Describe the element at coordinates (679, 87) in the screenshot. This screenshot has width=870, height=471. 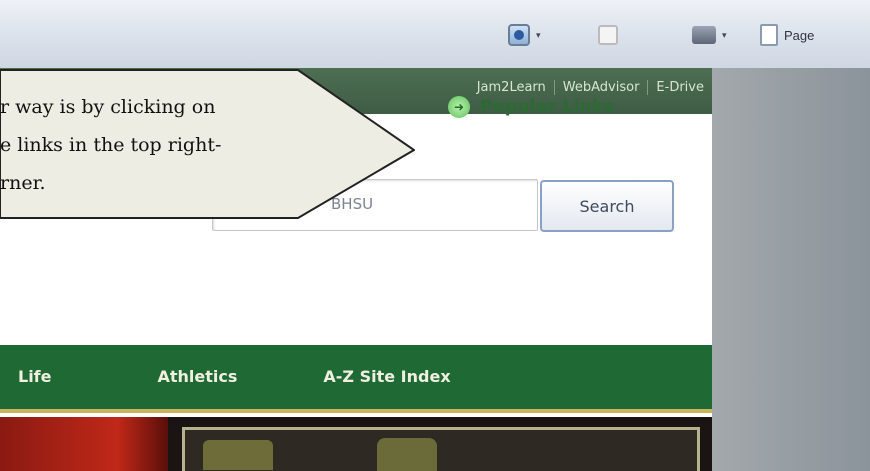
I see `utility-link-edrive: E-Drive` at that location.